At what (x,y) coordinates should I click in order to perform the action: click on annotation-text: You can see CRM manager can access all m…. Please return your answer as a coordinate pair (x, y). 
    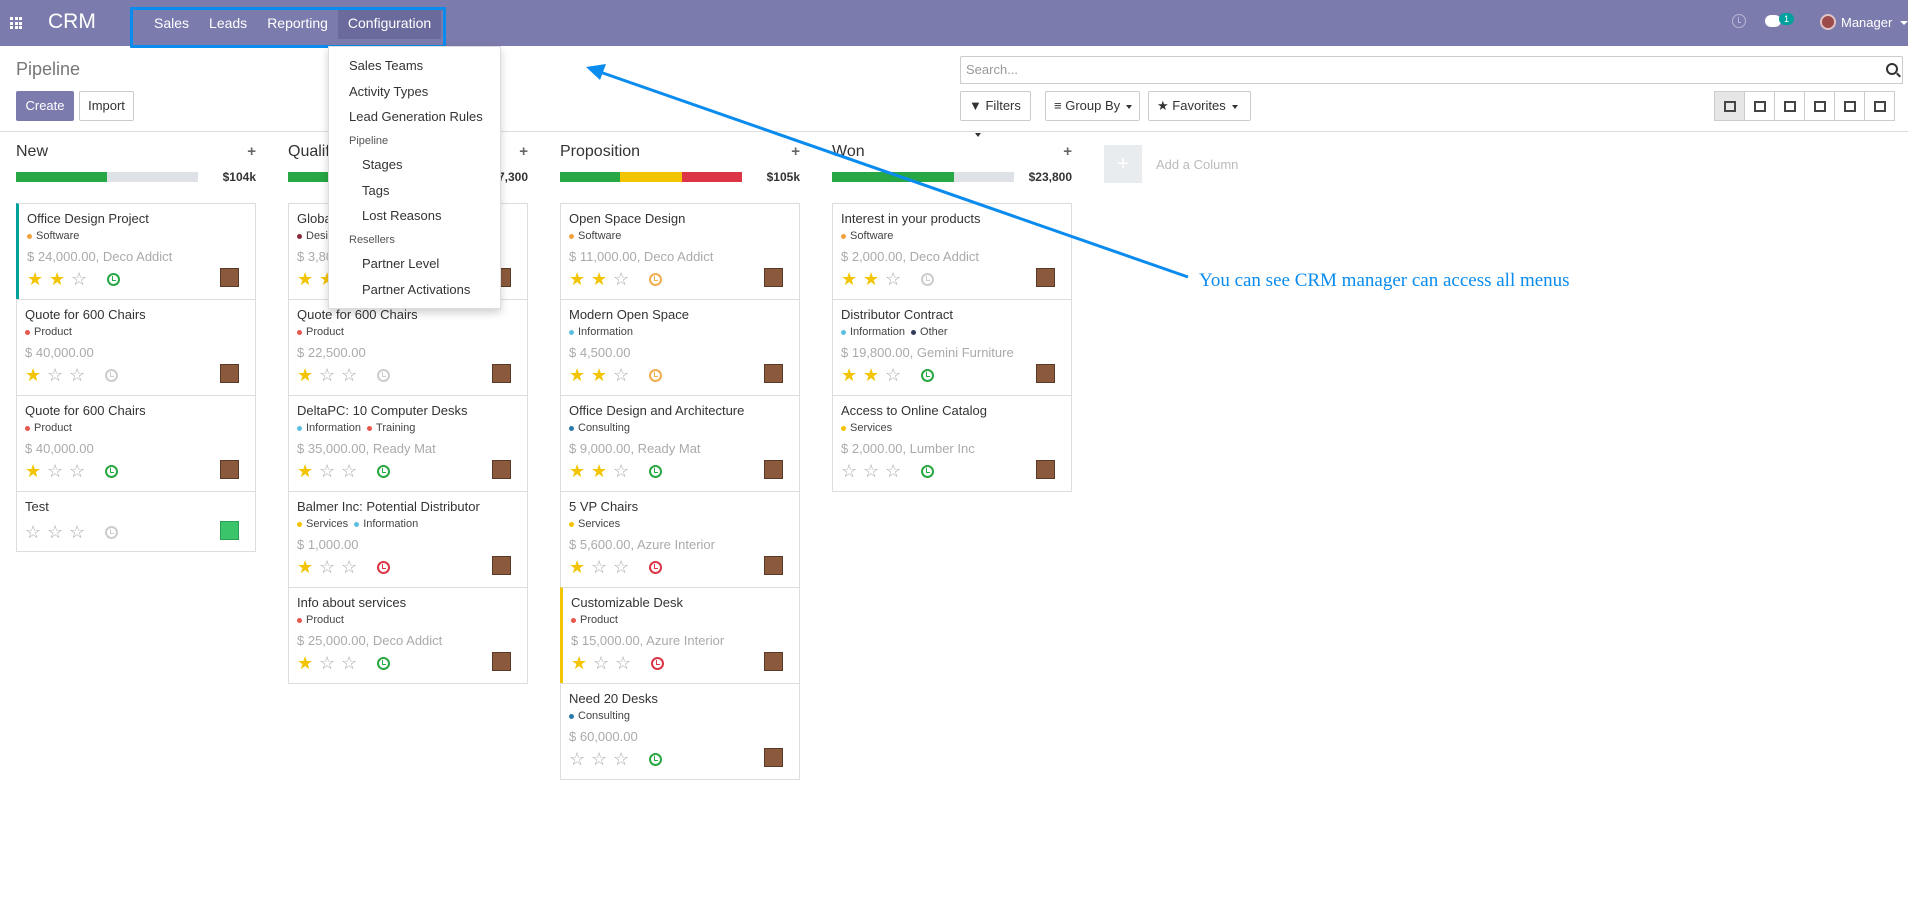
    Looking at the image, I should click on (1384, 280).